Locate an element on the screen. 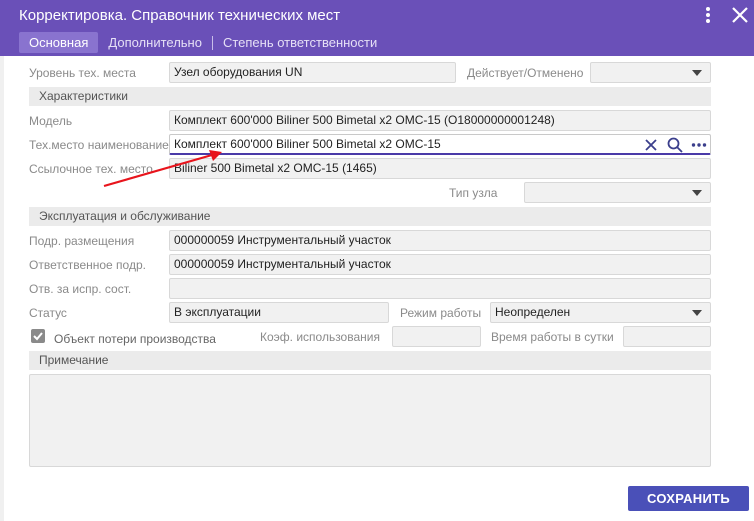  level-label: Уровень тех. места is located at coordinates (82, 73).